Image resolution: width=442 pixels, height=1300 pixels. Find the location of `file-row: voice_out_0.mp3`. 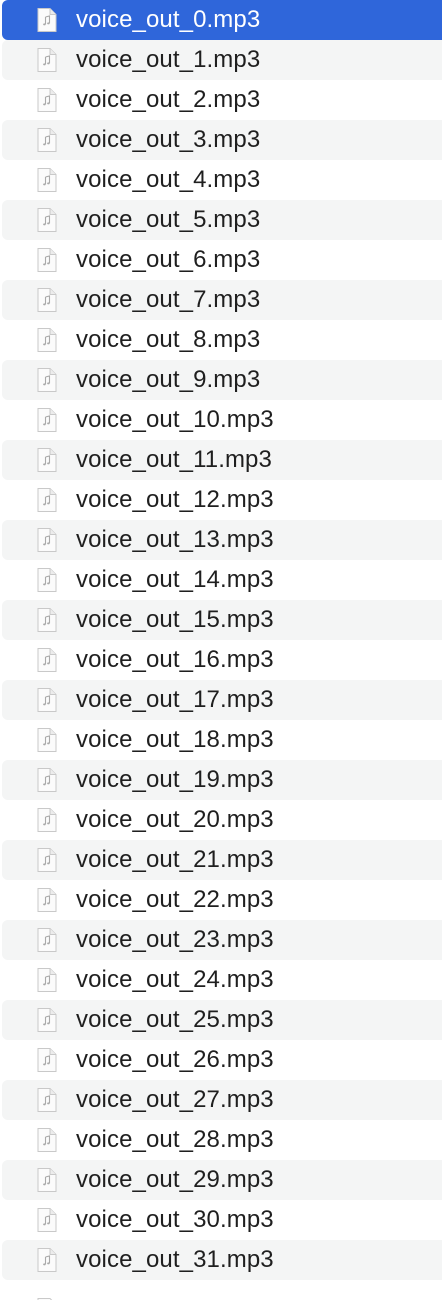

file-row: voice_out_0.mp3 is located at coordinates (222, 20).